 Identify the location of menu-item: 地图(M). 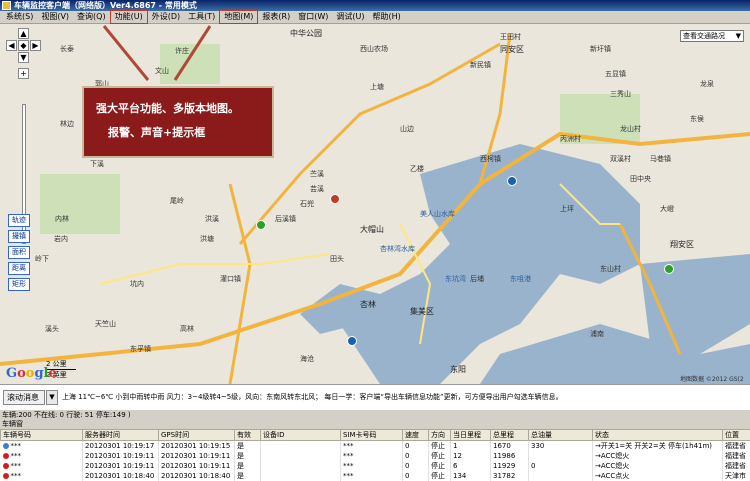
(238, 17).